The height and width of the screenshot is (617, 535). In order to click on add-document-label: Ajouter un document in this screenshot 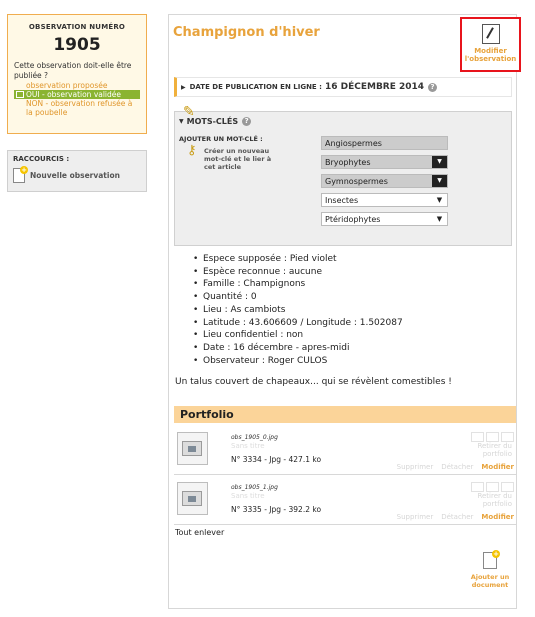, I will do `click(490, 581)`.